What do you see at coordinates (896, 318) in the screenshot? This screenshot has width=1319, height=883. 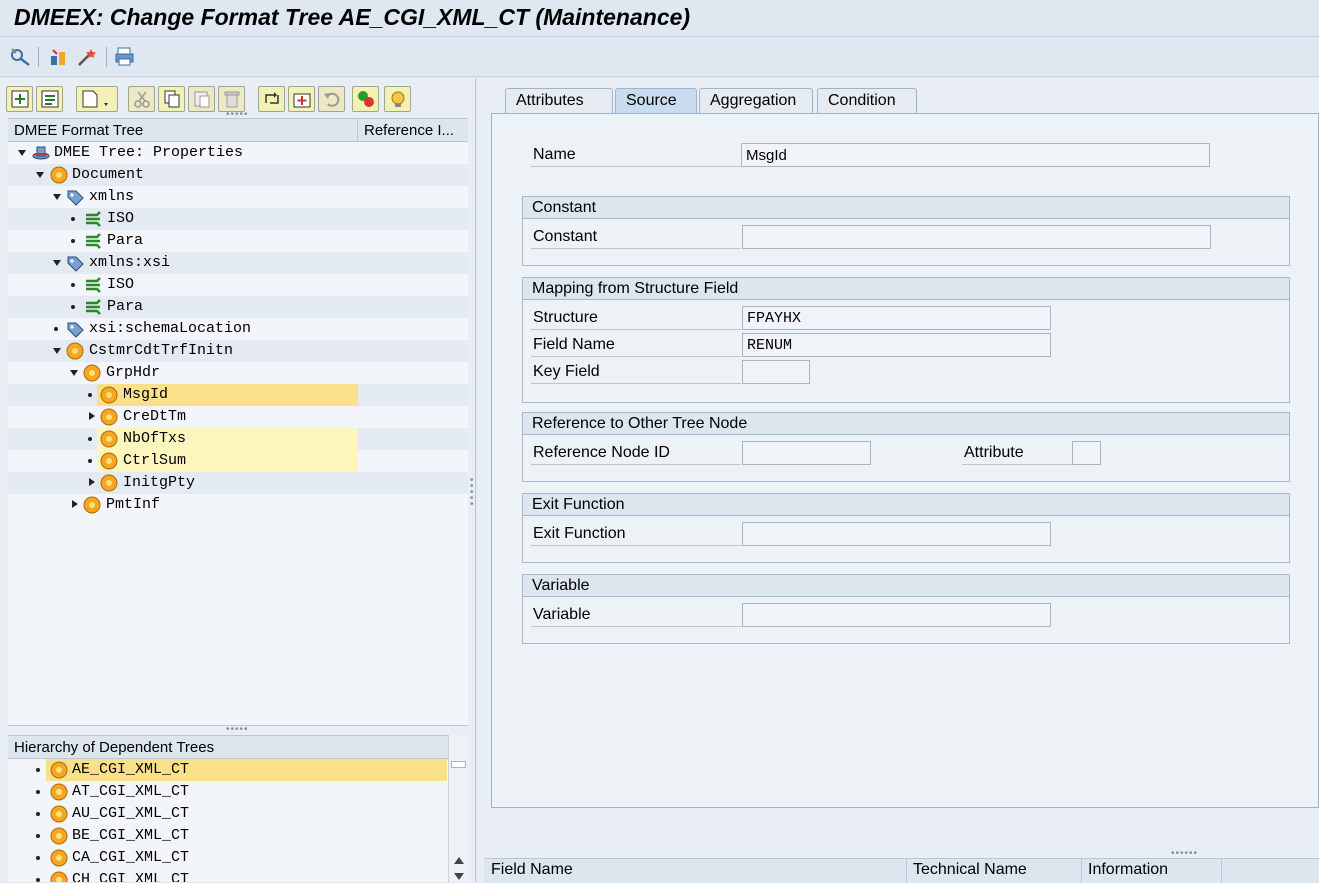 I see `structure-field: FPAYHX` at bounding box center [896, 318].